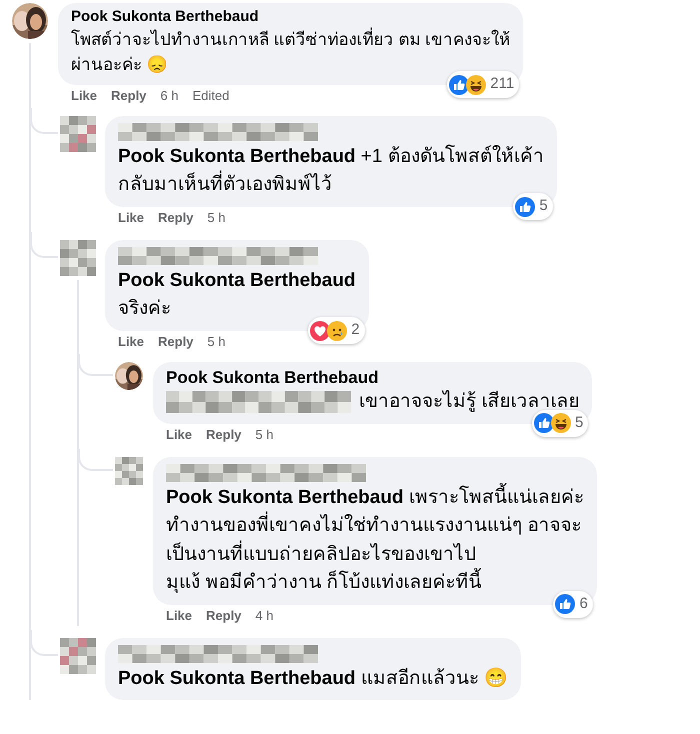 This screenshot has height=734, width=700. What do you see at coordinates (313, 678) in the screenshot?
I see `comment-text: Pook Sukonta Berthebaud แมสอีกแล้วนะ 😁` at bounding box center [313, 678].